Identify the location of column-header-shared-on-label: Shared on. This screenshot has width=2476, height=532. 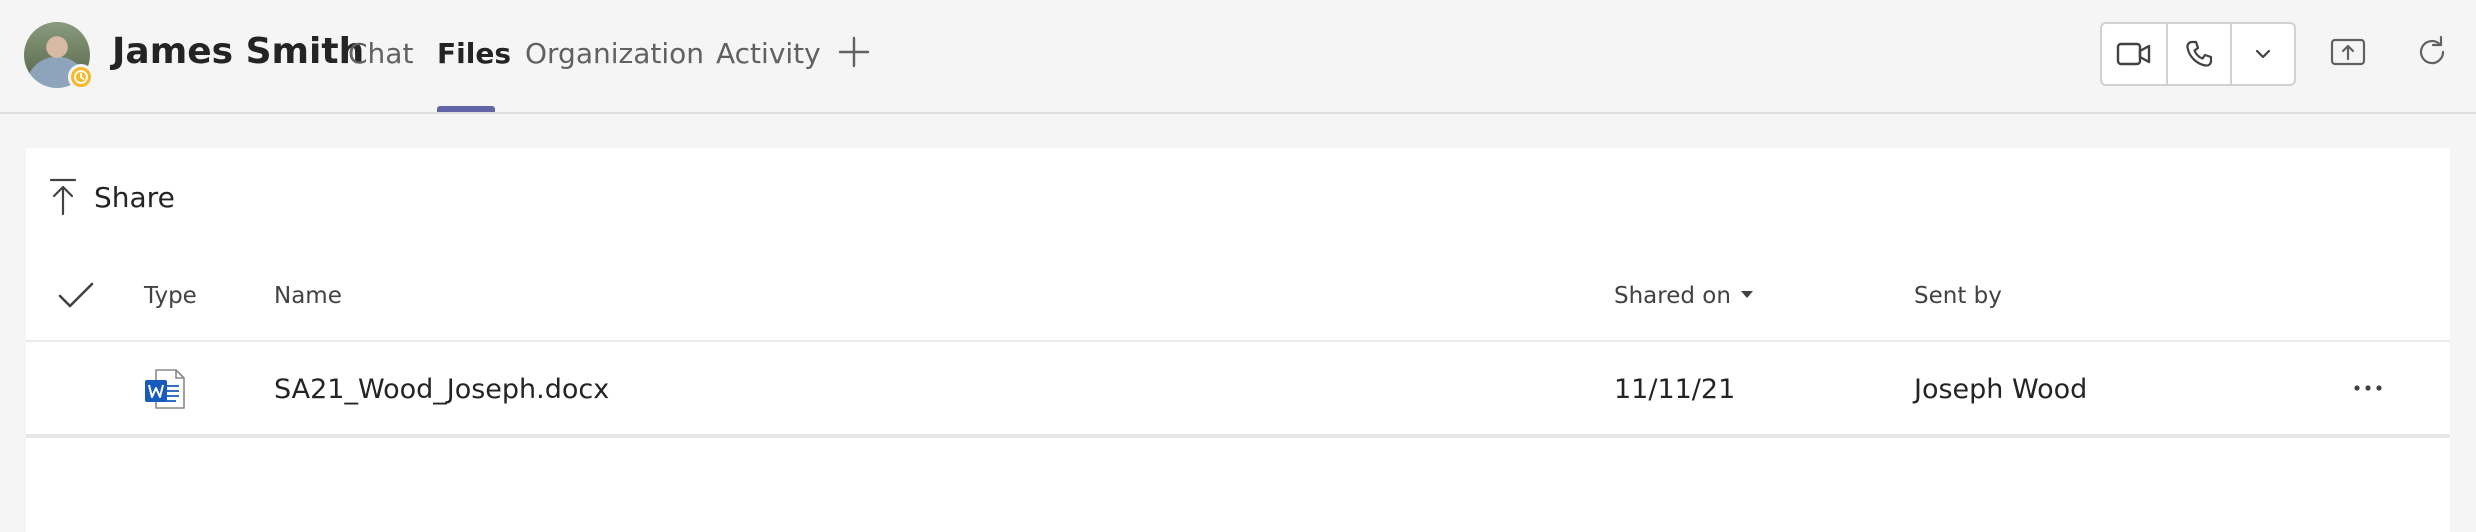
(1672, 296).